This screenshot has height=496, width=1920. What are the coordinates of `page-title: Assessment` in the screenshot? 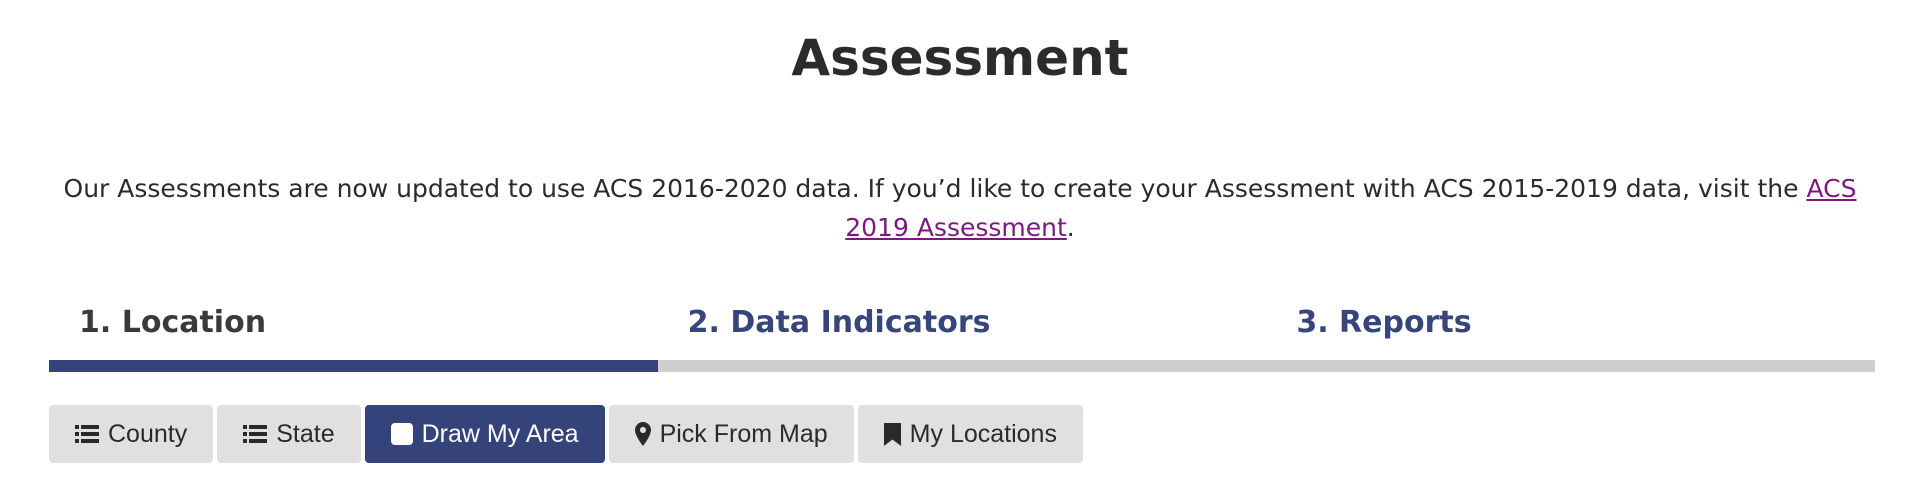 It's located at (960, 58).